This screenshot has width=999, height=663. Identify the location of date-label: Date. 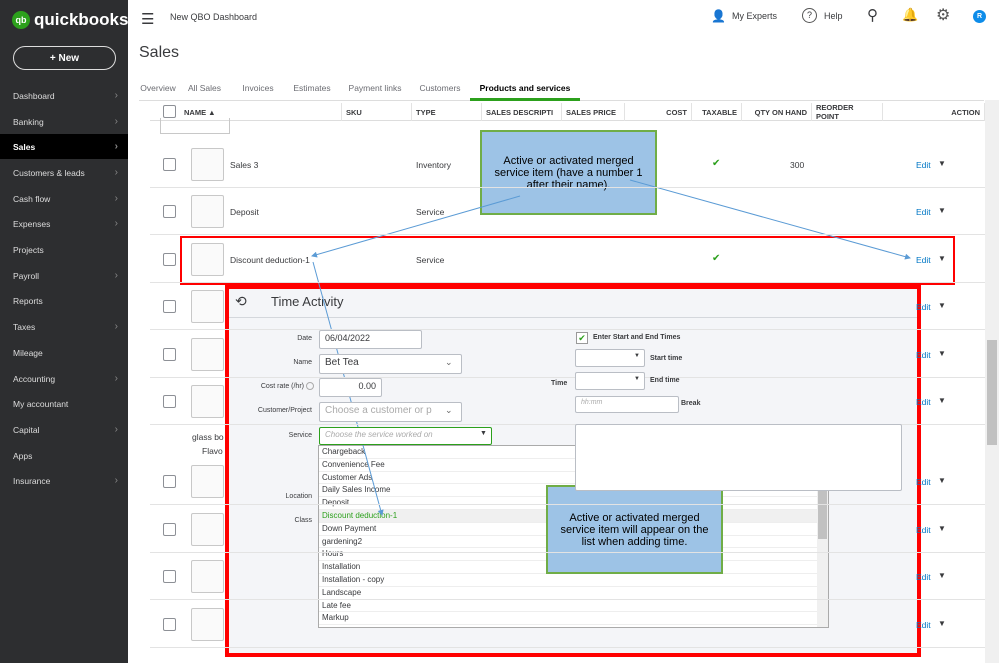
(304, 338).